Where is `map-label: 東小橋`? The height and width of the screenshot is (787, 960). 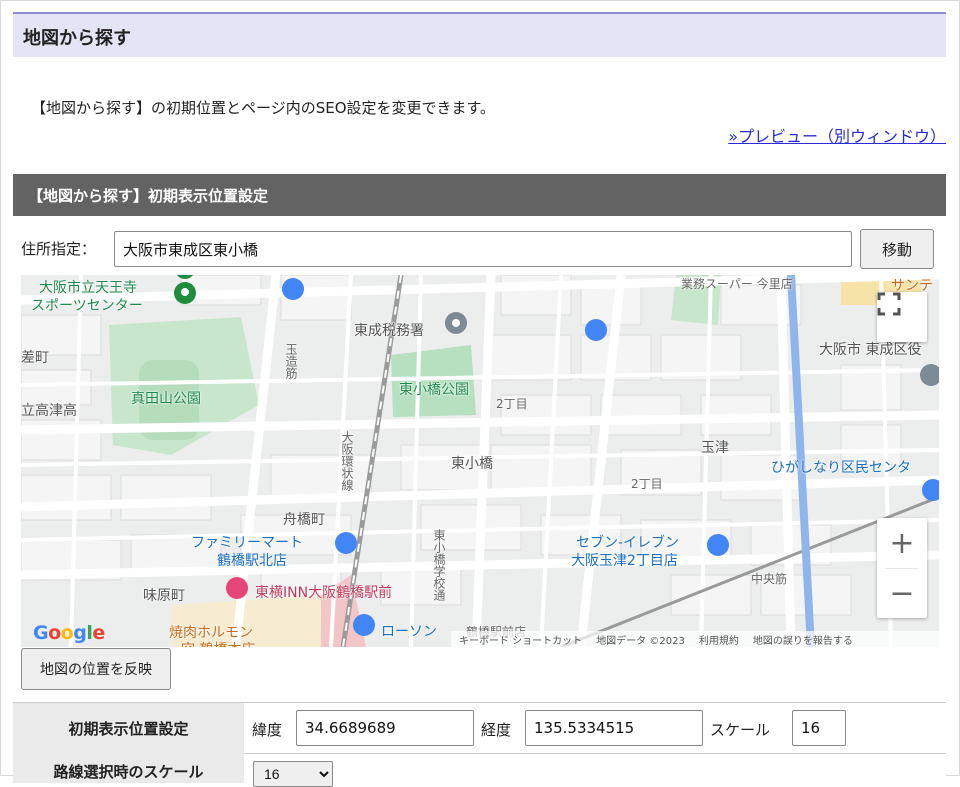 map-label: 東小橋 is located at coordinates (472, 464).